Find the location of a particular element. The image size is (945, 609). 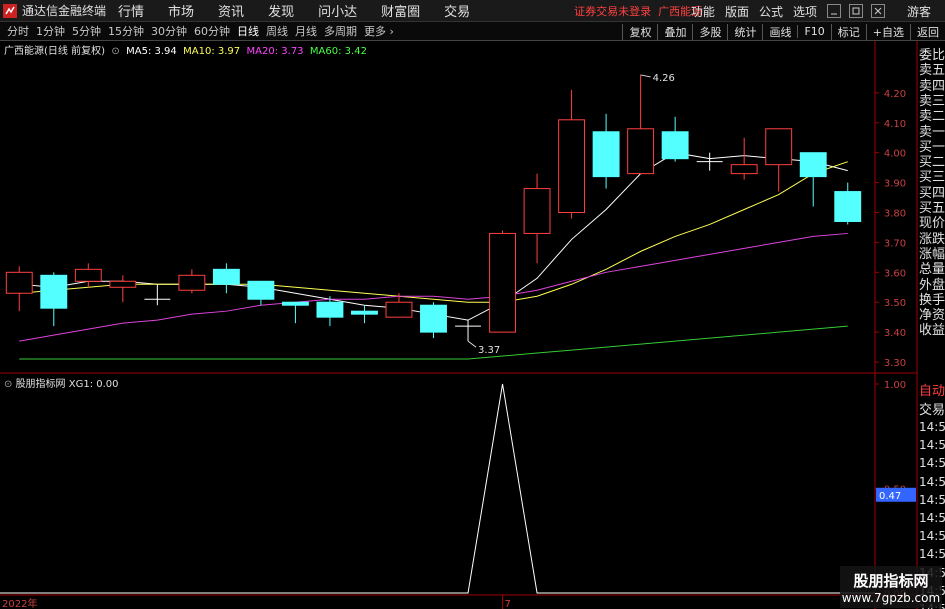

ma-settings-icon: ⊙ is located at coordinates (115, 51).